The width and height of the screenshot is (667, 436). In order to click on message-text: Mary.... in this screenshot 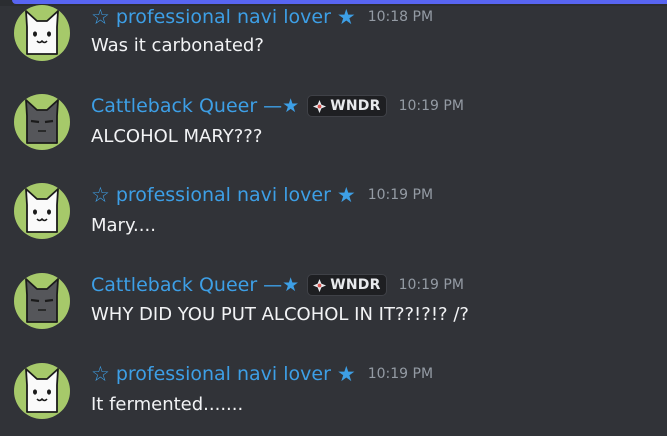, I will do `click(123, 225)`.